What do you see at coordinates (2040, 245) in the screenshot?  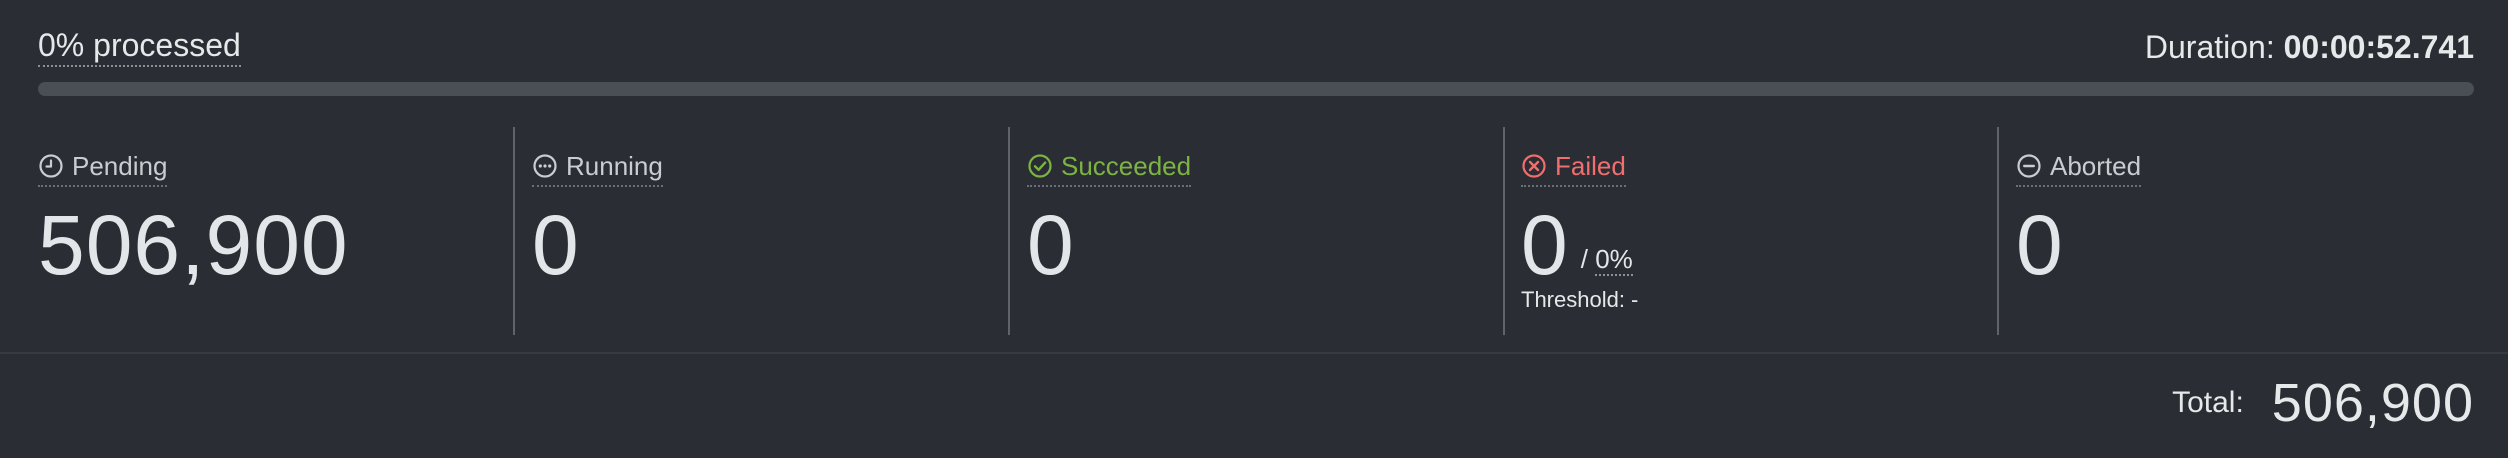 I see `stat-aborted-value: 0` at bounding box center [2040, 245].